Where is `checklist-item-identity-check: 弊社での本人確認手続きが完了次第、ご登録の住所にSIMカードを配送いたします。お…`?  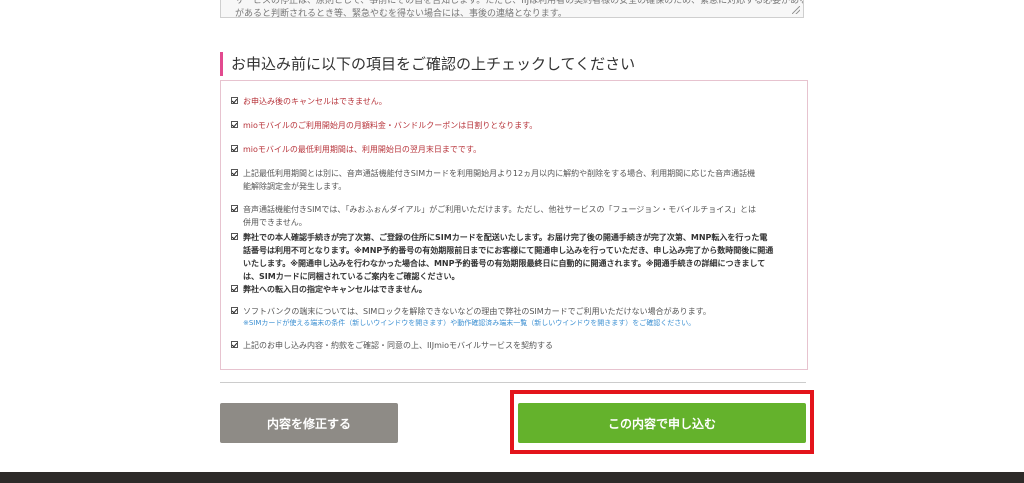 checklist-item-identity-check: 弊社での本人確認手続きが完了次第、ご登録の住所にSIMカードを配送いたします。お… is located at coordinates (513, 257).